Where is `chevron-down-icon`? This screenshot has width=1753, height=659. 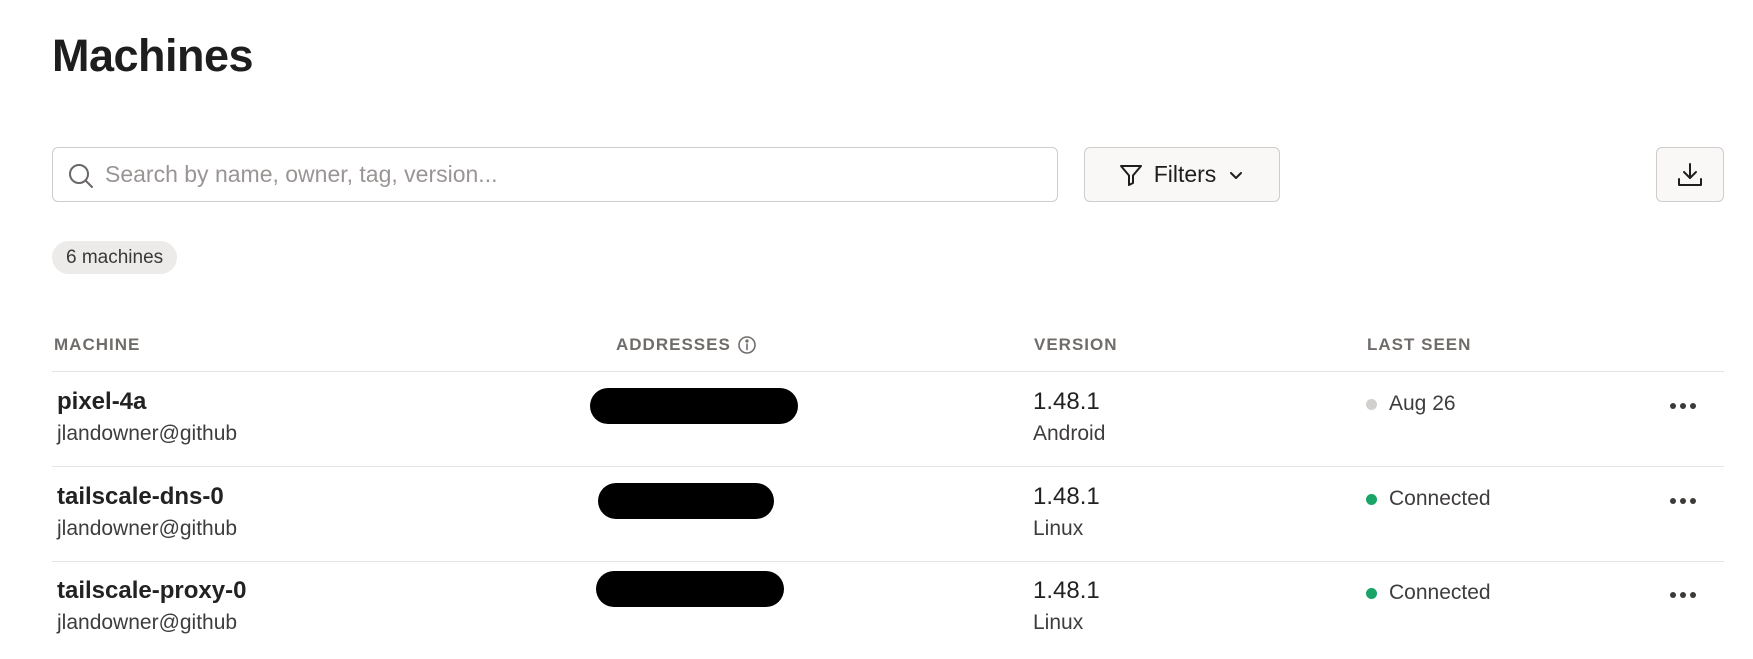
chevron-down-icon is located at coordinates (1236, 175).